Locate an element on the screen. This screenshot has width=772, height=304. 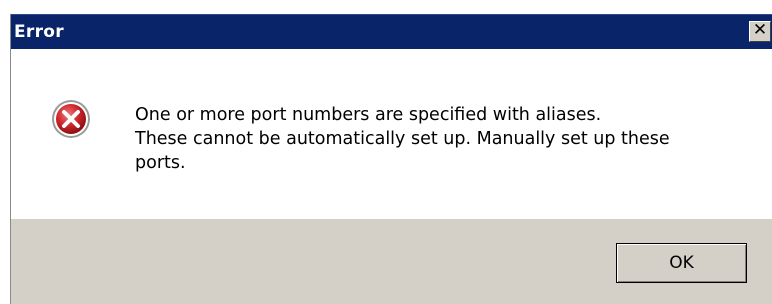
close-icon: ✕ is located at coordinates (760, 30).